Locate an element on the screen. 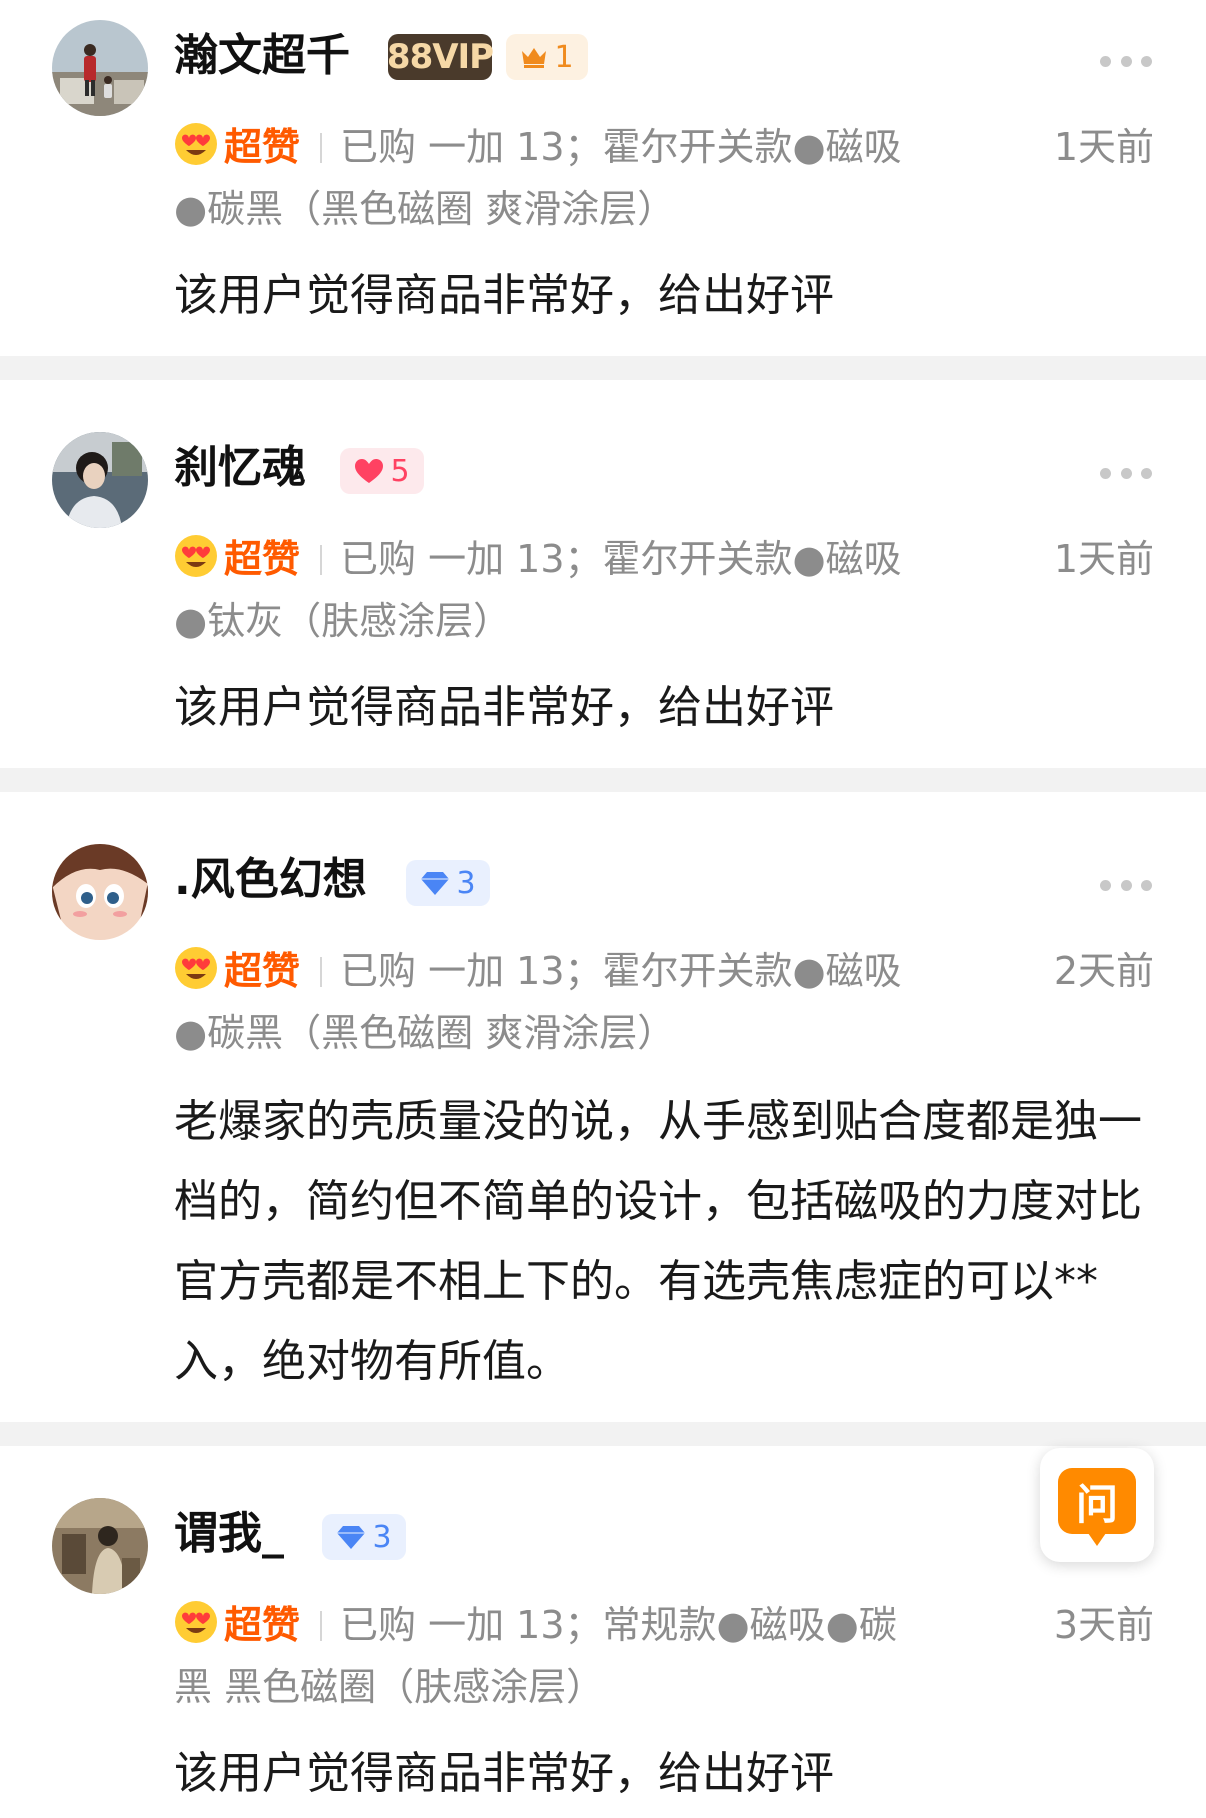 The height and width of the screenshot is (1818, 1206). vip-badge: 88VIP is located at coordinates (440, 57).